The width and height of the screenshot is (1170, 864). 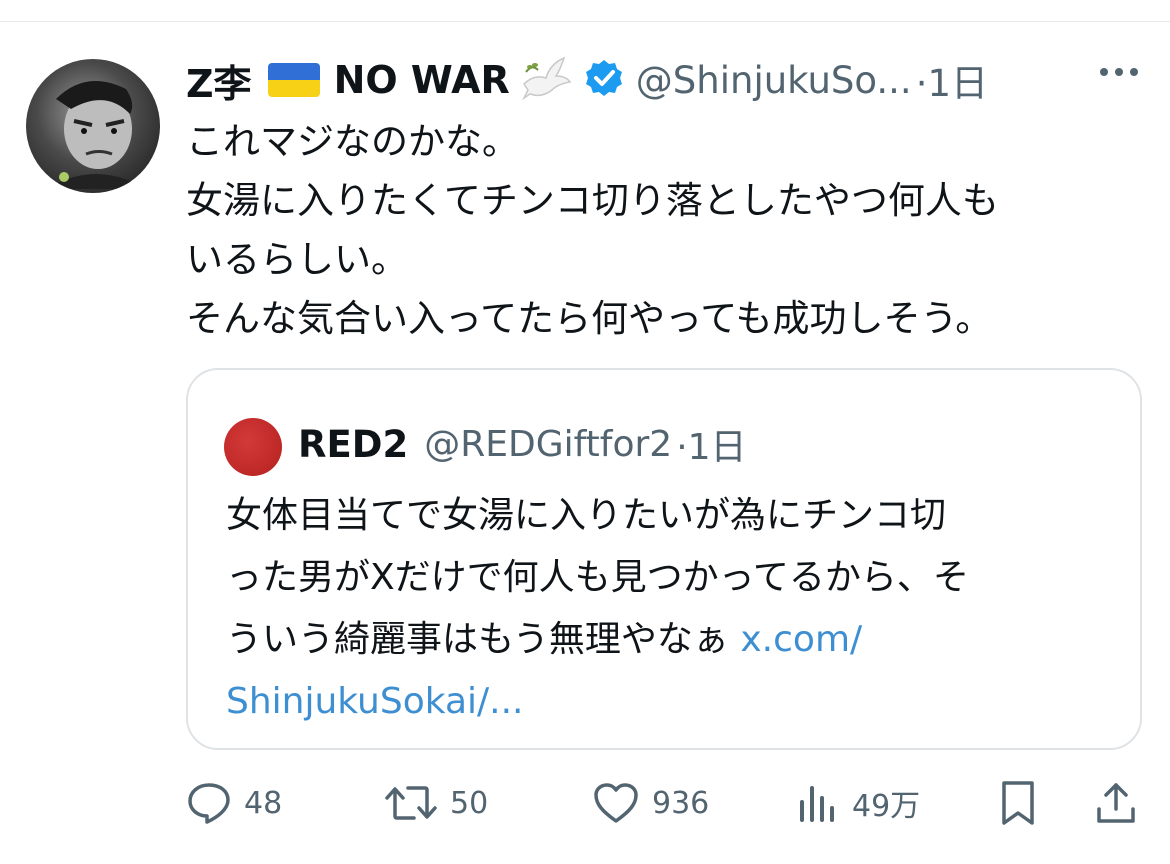 I want to click on views-icon, so click(x=818, y=803).